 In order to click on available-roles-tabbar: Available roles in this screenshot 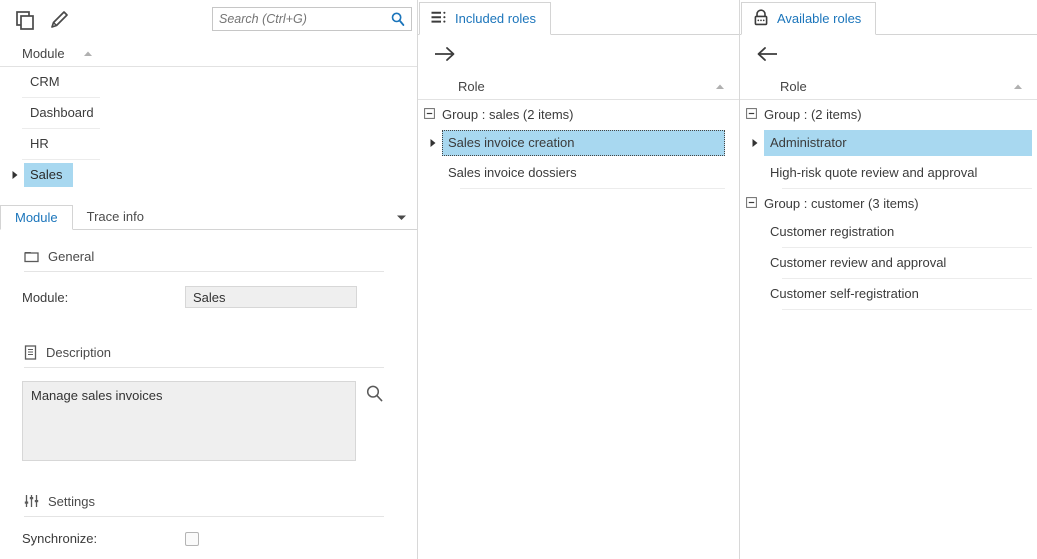, I will do `click(888, 17)`.